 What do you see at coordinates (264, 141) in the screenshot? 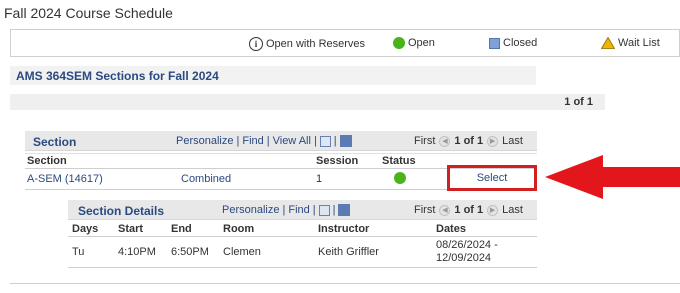
I see `section-grid-tools: Personalize | Find | View All | |` at bounding box center [264, 141].